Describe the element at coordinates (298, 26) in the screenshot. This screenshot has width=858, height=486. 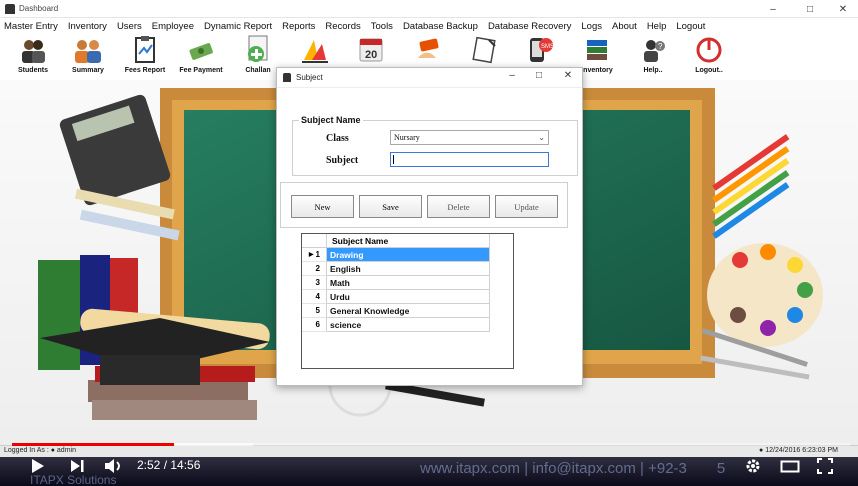
I see `menu-reports: Reports` at that location.